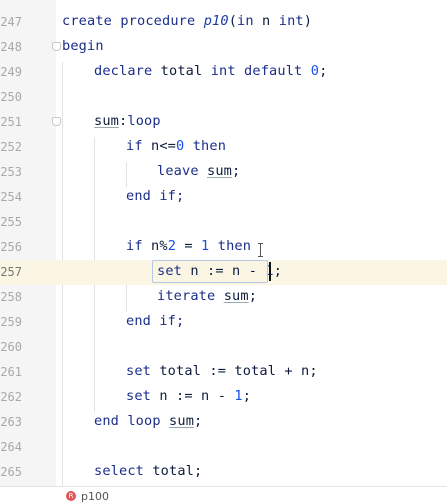  Describe the element at coordinates (11, 397) in the screenshot. I see `line-number: 262` at that location.